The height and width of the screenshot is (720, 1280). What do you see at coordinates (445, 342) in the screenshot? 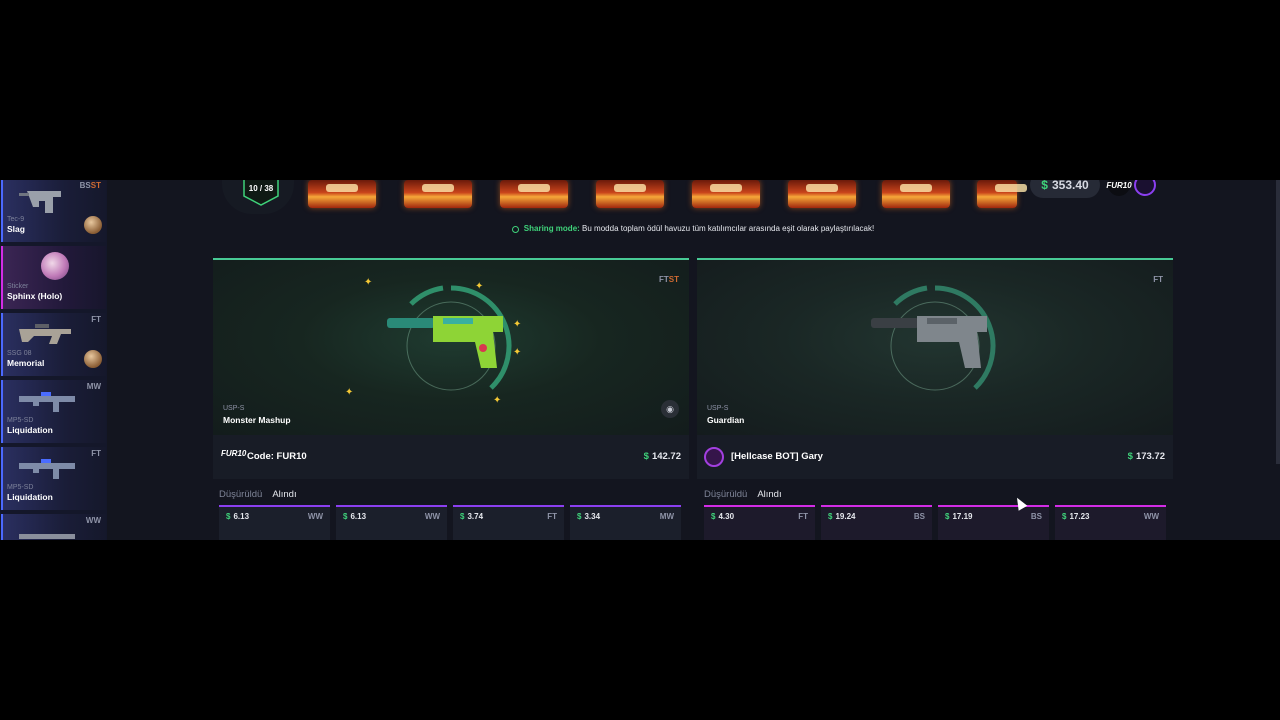
I see `usp-s-monster-mashup-image` at bounding box center [445, 342].